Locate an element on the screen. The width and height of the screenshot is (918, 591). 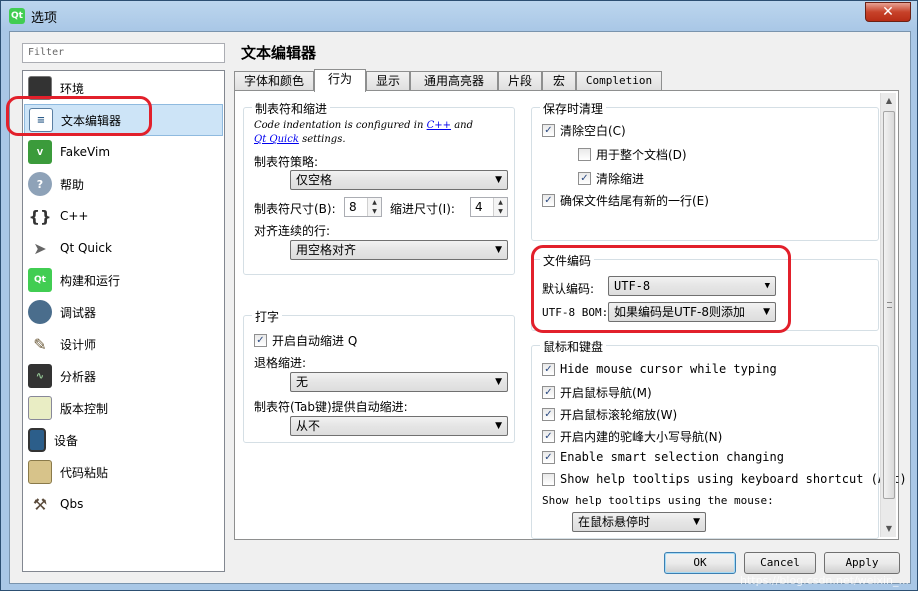
group-title: 打字 is located at coordinates (267, 316).